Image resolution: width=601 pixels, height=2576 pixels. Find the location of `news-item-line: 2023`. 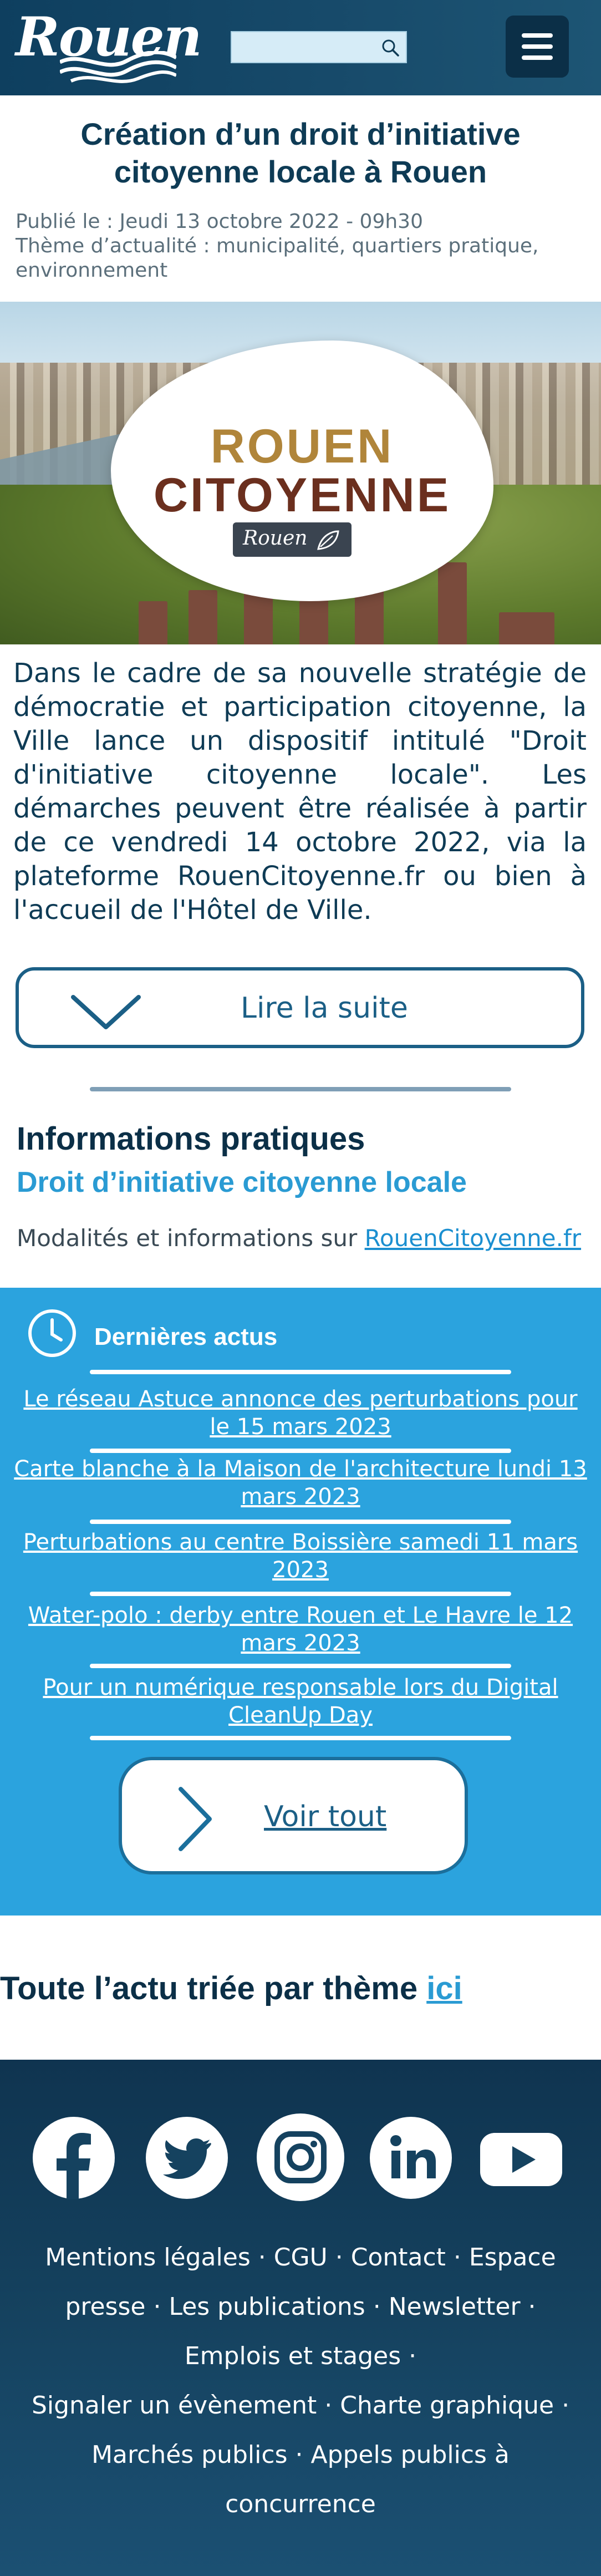

news-item-line: 2023 is located at coordinates (300, 1570).